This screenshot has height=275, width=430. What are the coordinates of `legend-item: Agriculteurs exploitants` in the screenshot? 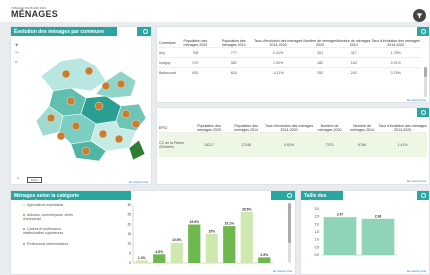 It's located at (43, 205).